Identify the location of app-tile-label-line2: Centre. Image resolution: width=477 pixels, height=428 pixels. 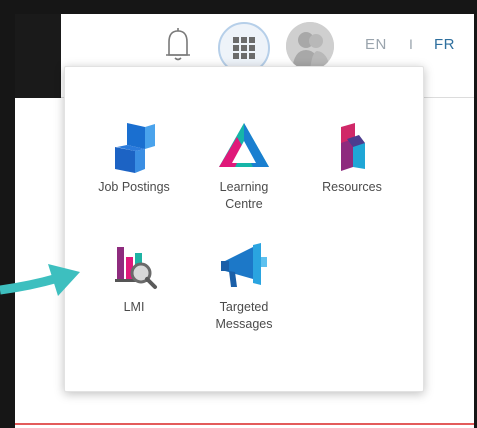
(244, 204).